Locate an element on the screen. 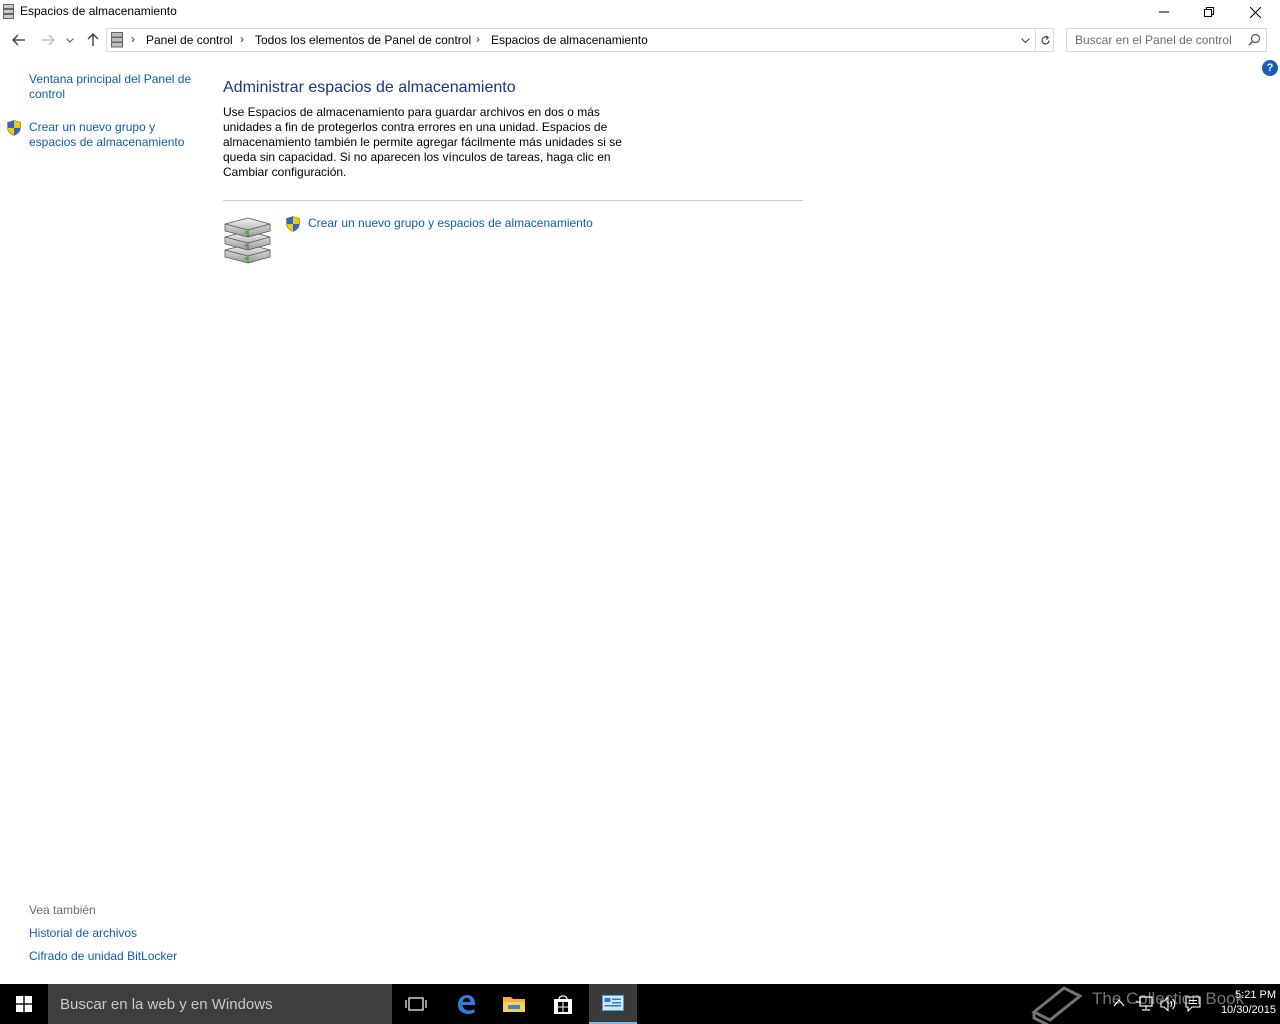 Image resolution: width=1280 pixels, height=1024 pixels. recent-locations-button is located at coordinates (70, 40).